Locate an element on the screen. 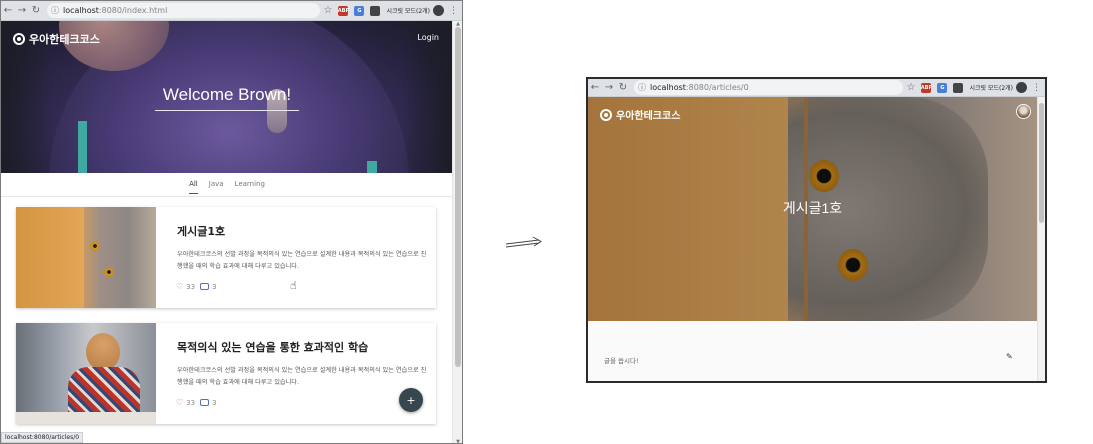 The height and width of the screenshot is (444, 1093). scroll-down-icon: ▼ is located at coordinates (457, 441).